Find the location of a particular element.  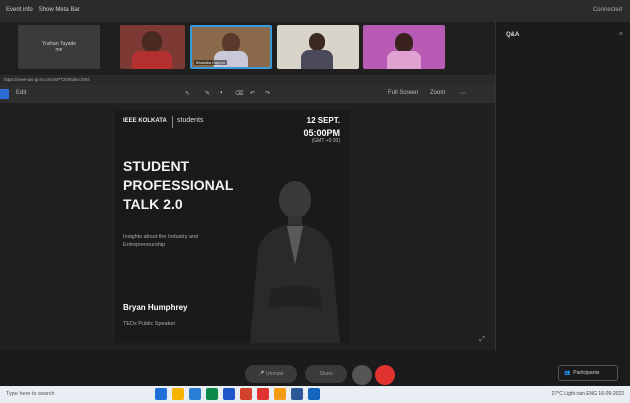

edit-button: Edit is located at coordinates (21, 93).